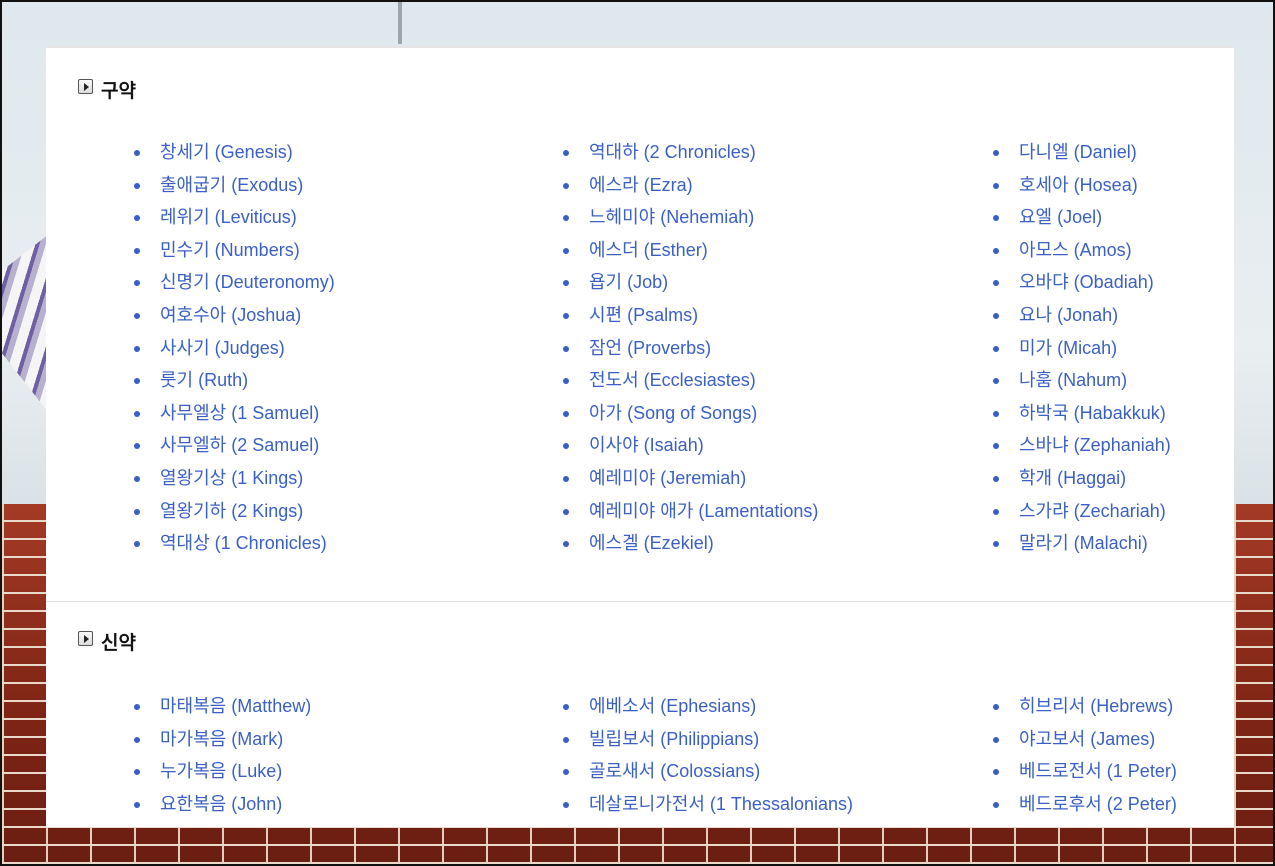 The height and width of the screenshot is (866, 1275). What do you see at coordinates (1073, 380) in the screenshot?
I see `book-link: 나훔 (Nahum)` at bounding box center [1073, 380].